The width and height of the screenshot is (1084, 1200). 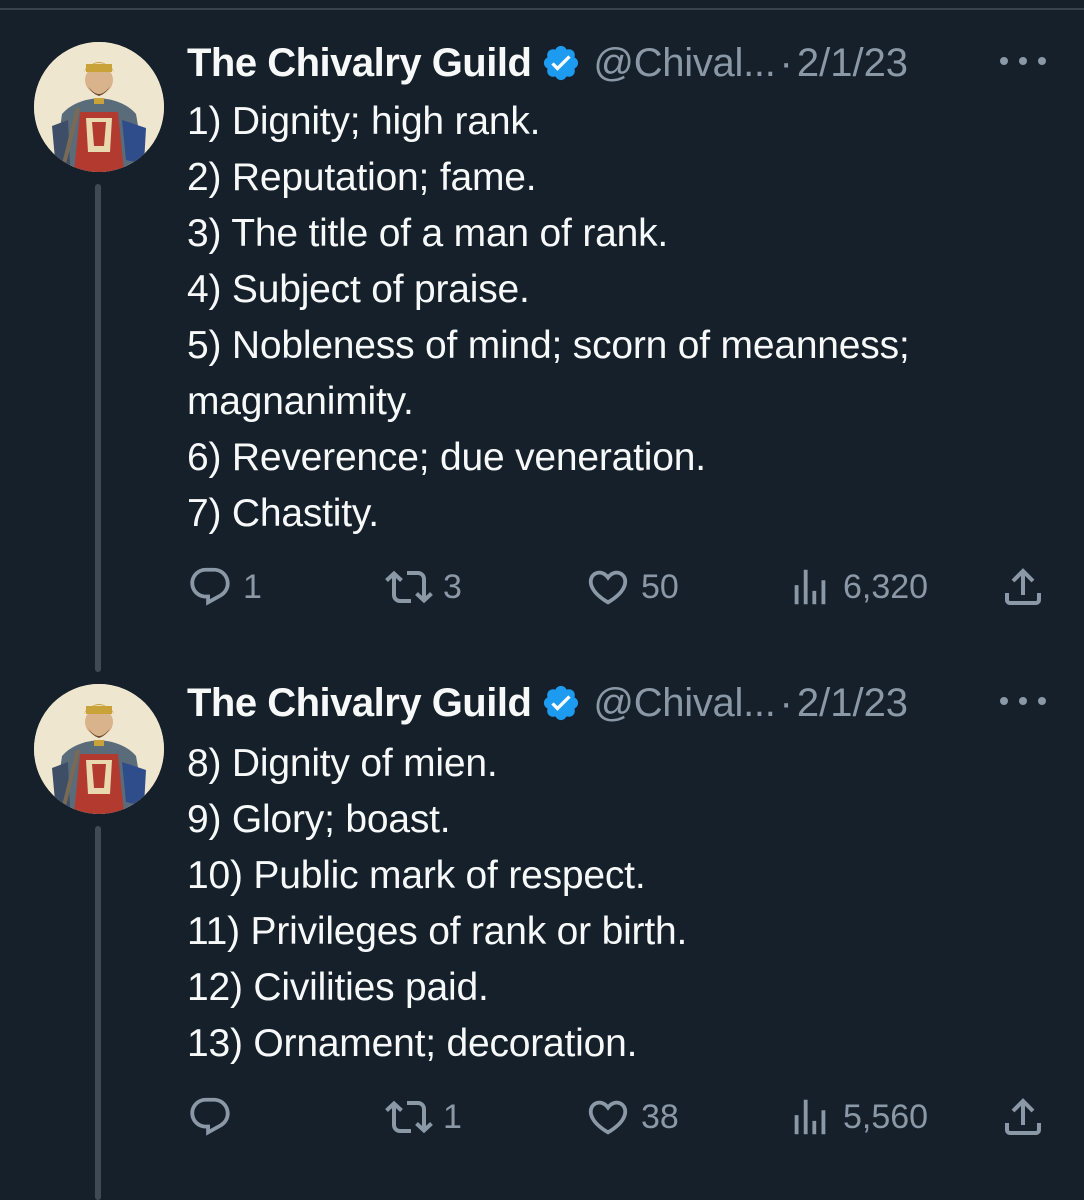 I want to click on like-button: 38, so click(x=632, y=1117).